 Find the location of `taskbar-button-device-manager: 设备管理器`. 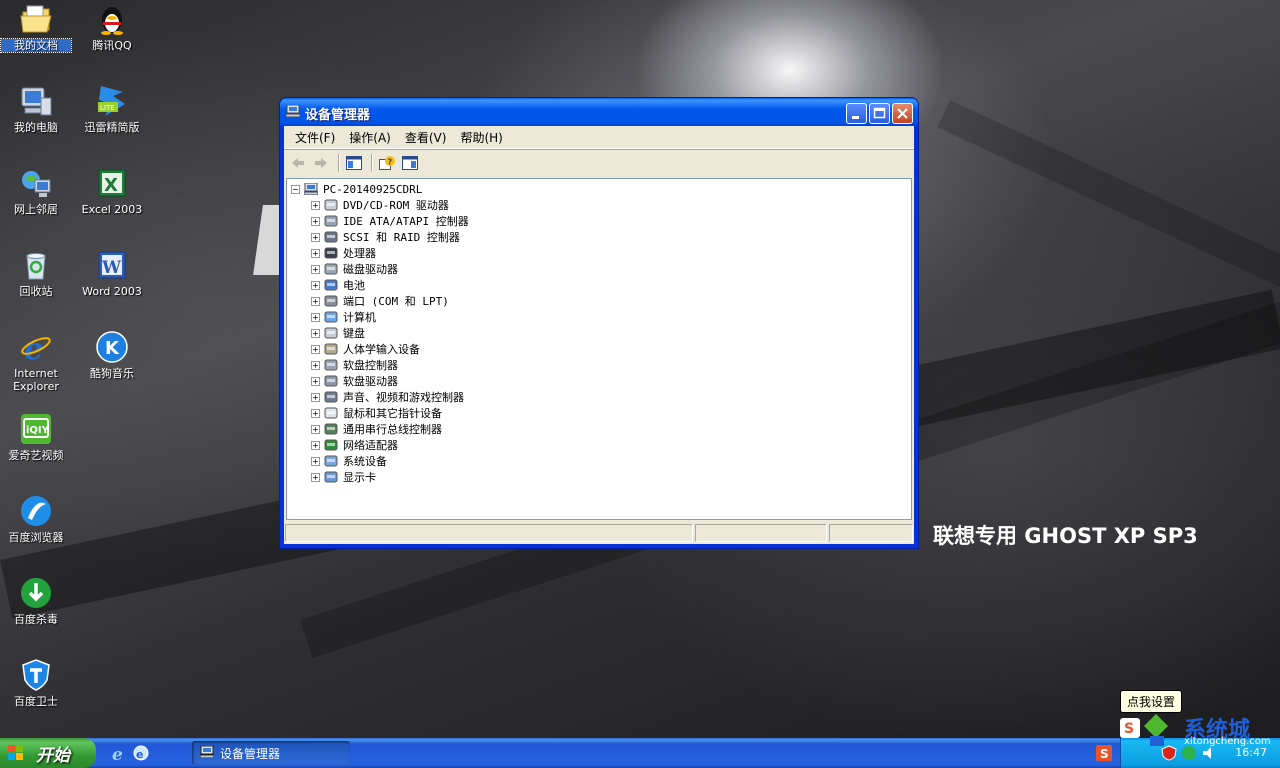

taskbar-button-device-manager: 设备管理器 is located at coordinates (271, 753).